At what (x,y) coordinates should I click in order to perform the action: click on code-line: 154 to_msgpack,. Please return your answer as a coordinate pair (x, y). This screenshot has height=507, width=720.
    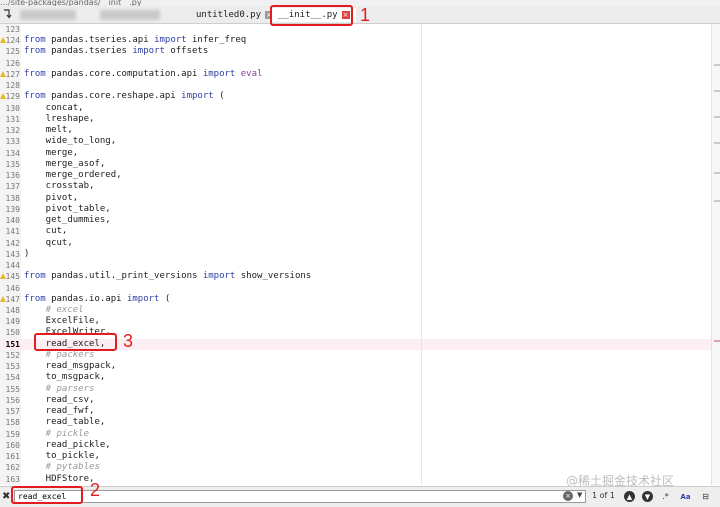
    Looking at the image, I should click on (355, 377).